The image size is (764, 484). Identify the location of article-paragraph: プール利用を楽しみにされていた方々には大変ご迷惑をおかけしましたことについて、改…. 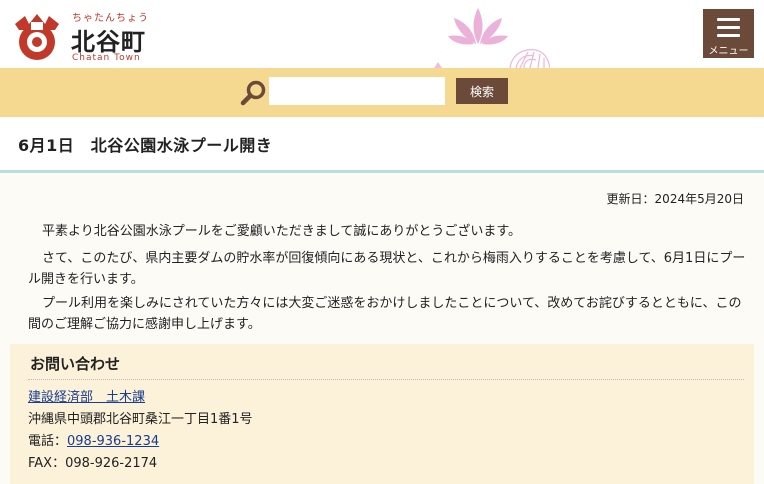
(385, 314).